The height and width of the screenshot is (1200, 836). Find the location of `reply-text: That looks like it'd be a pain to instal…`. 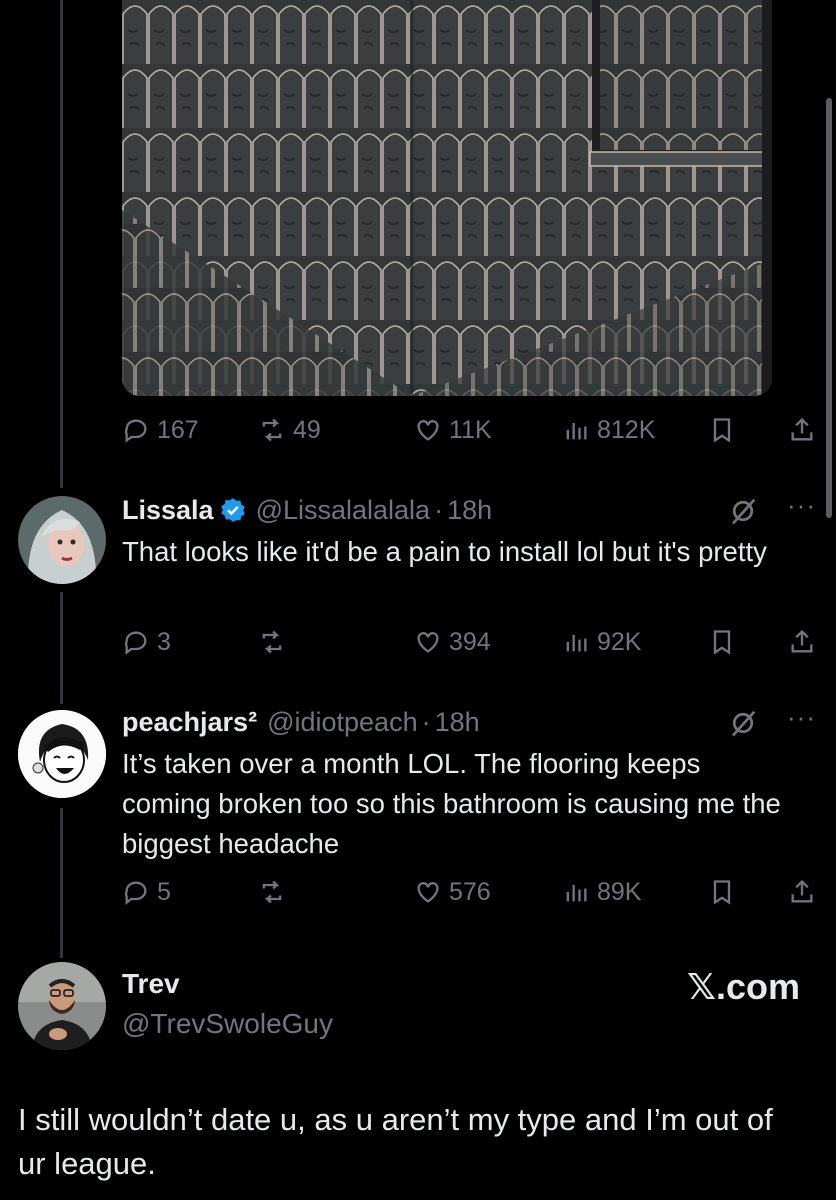

reply-text: That looks like it'd be a pain to instal… is located at coordinates (444, 551).